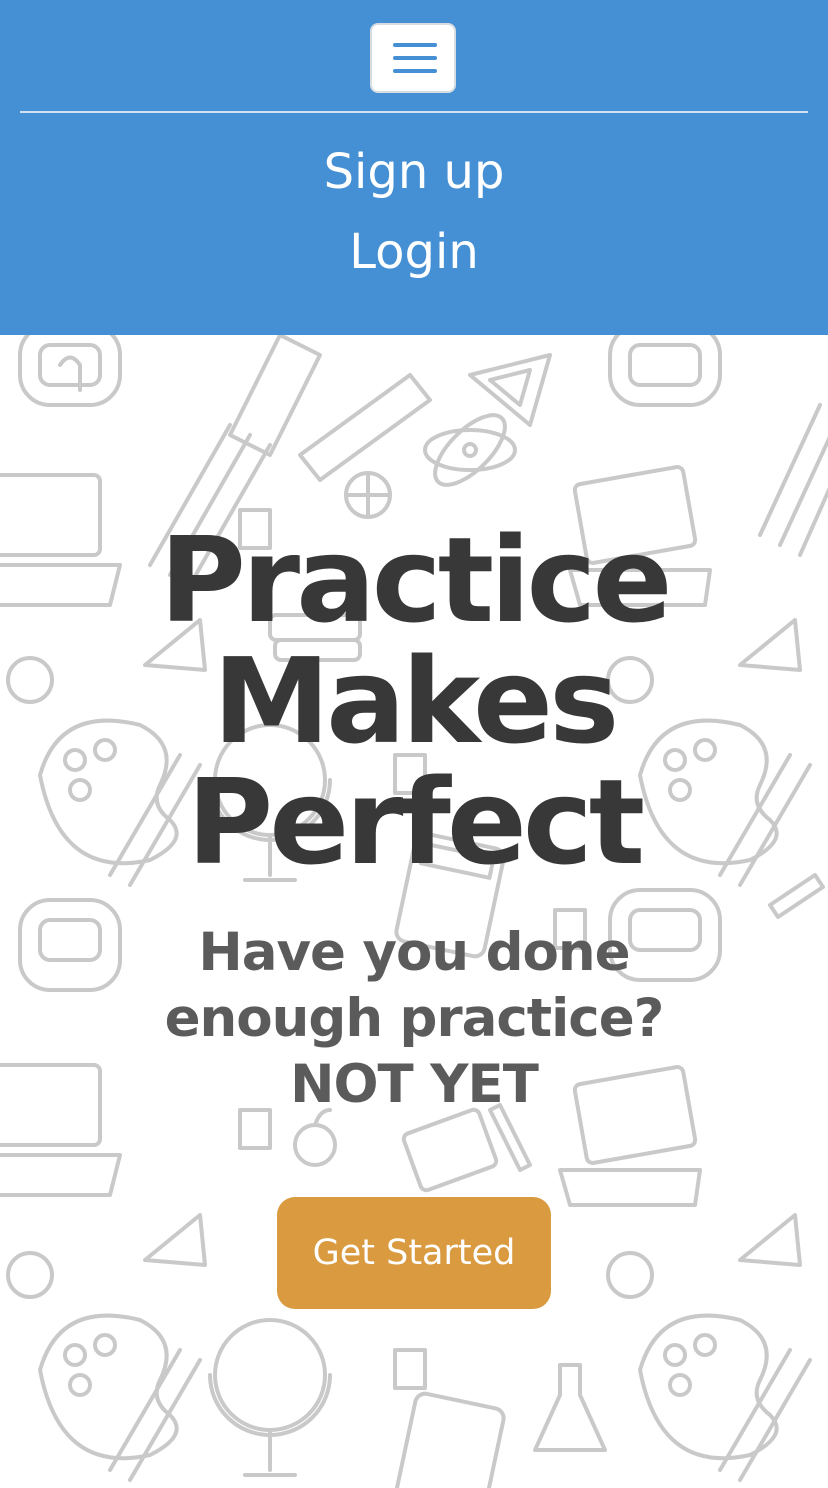  What do you see at coordinates (415, 580) in the screenshot?
I see `hero-title-line: Practice` at bounding box center [415, 580].